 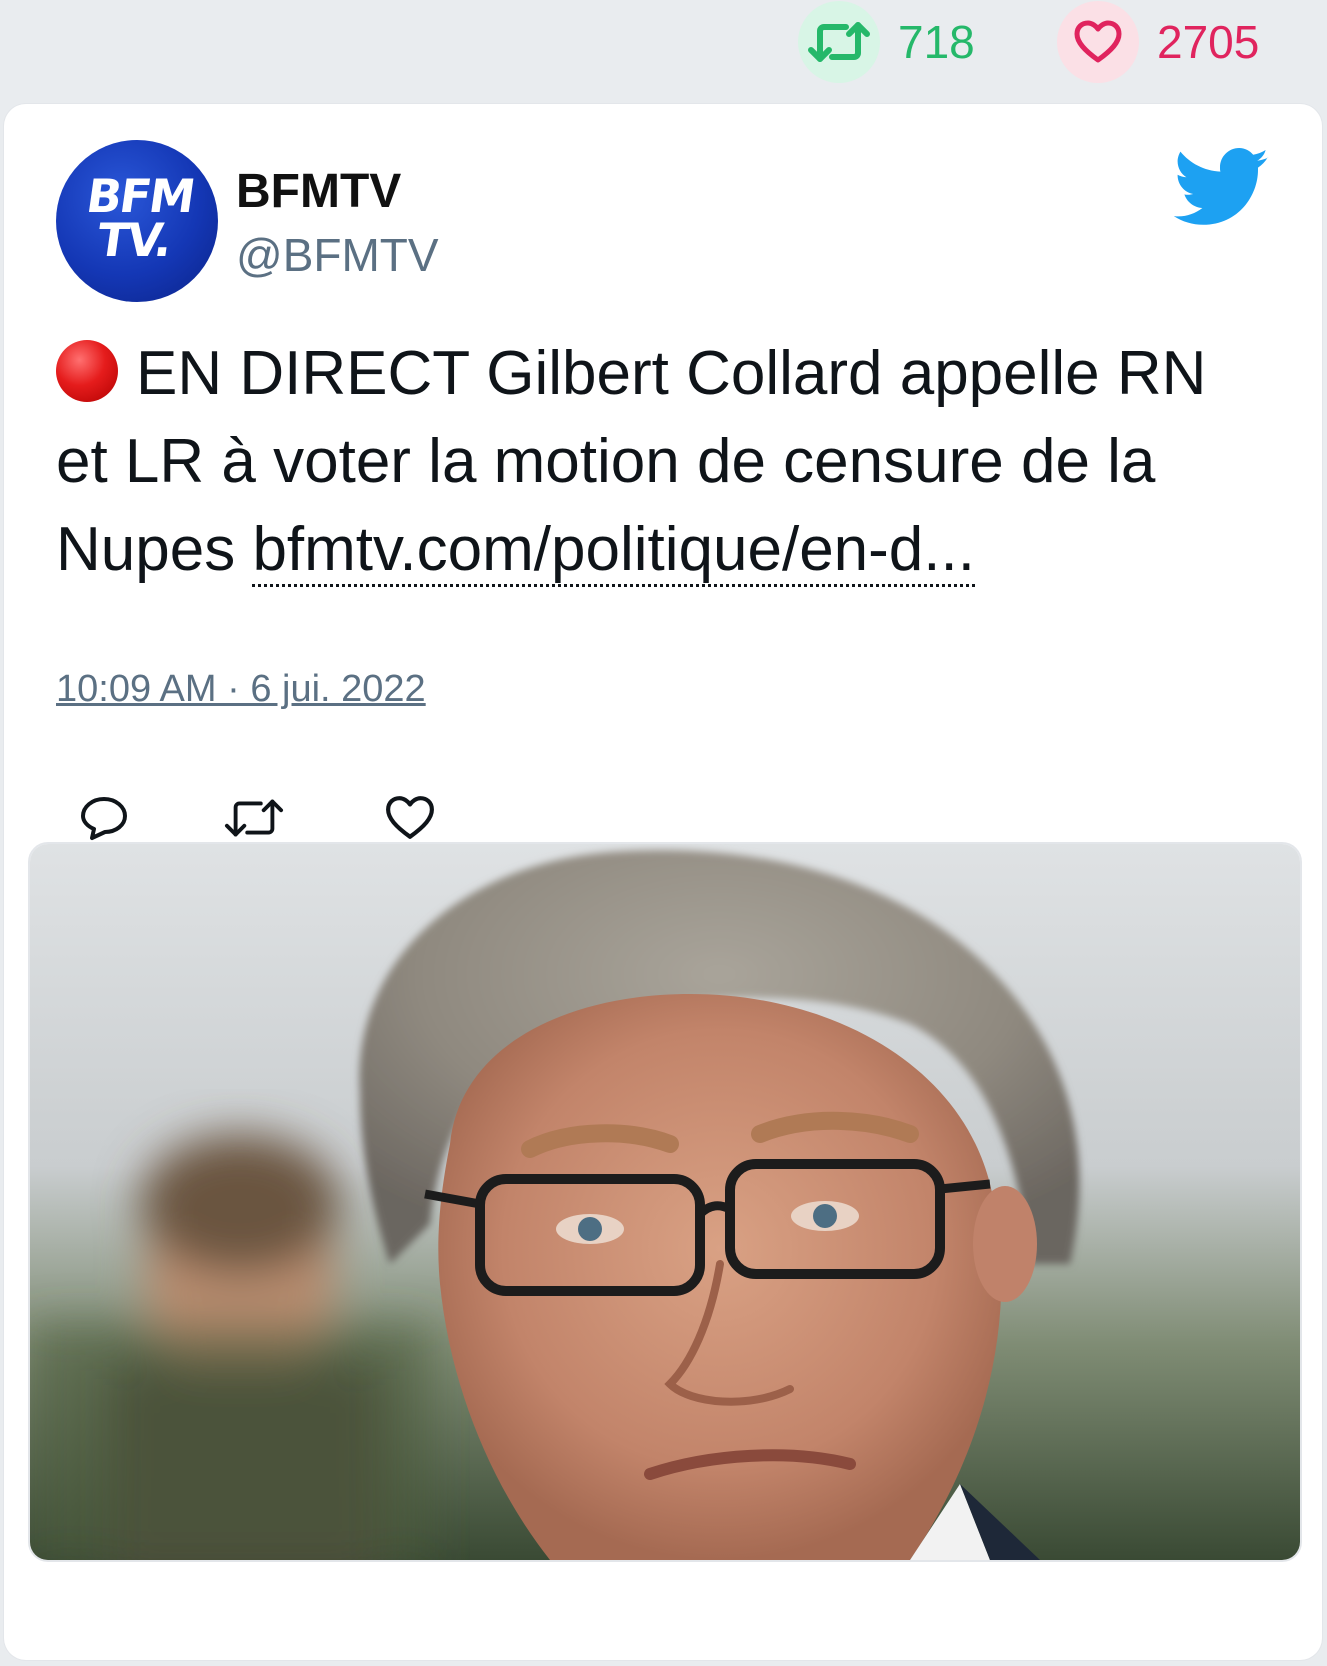 What do you see at coordinates (1222, 188) in the screenshot?
I see `twitter-bird-icon` at bounding box center [1222, 188].